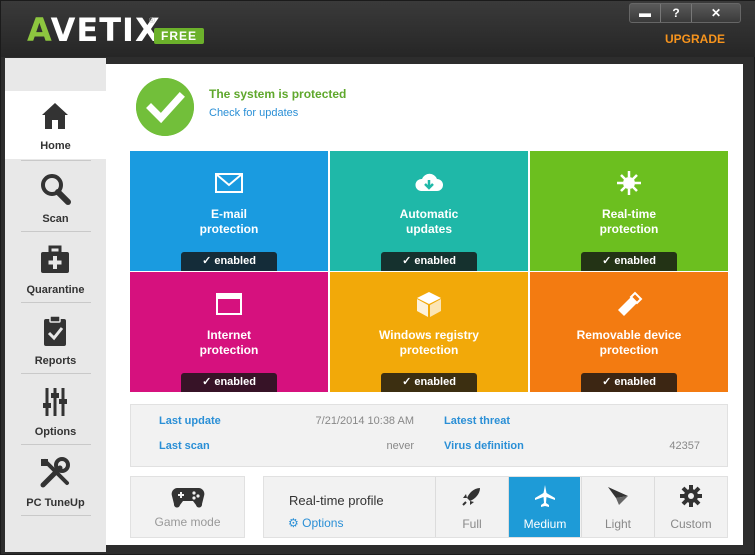  Describe the element at coordinates (618, 524) in the screenshot. I see `profile-light-label: Light` at that location.